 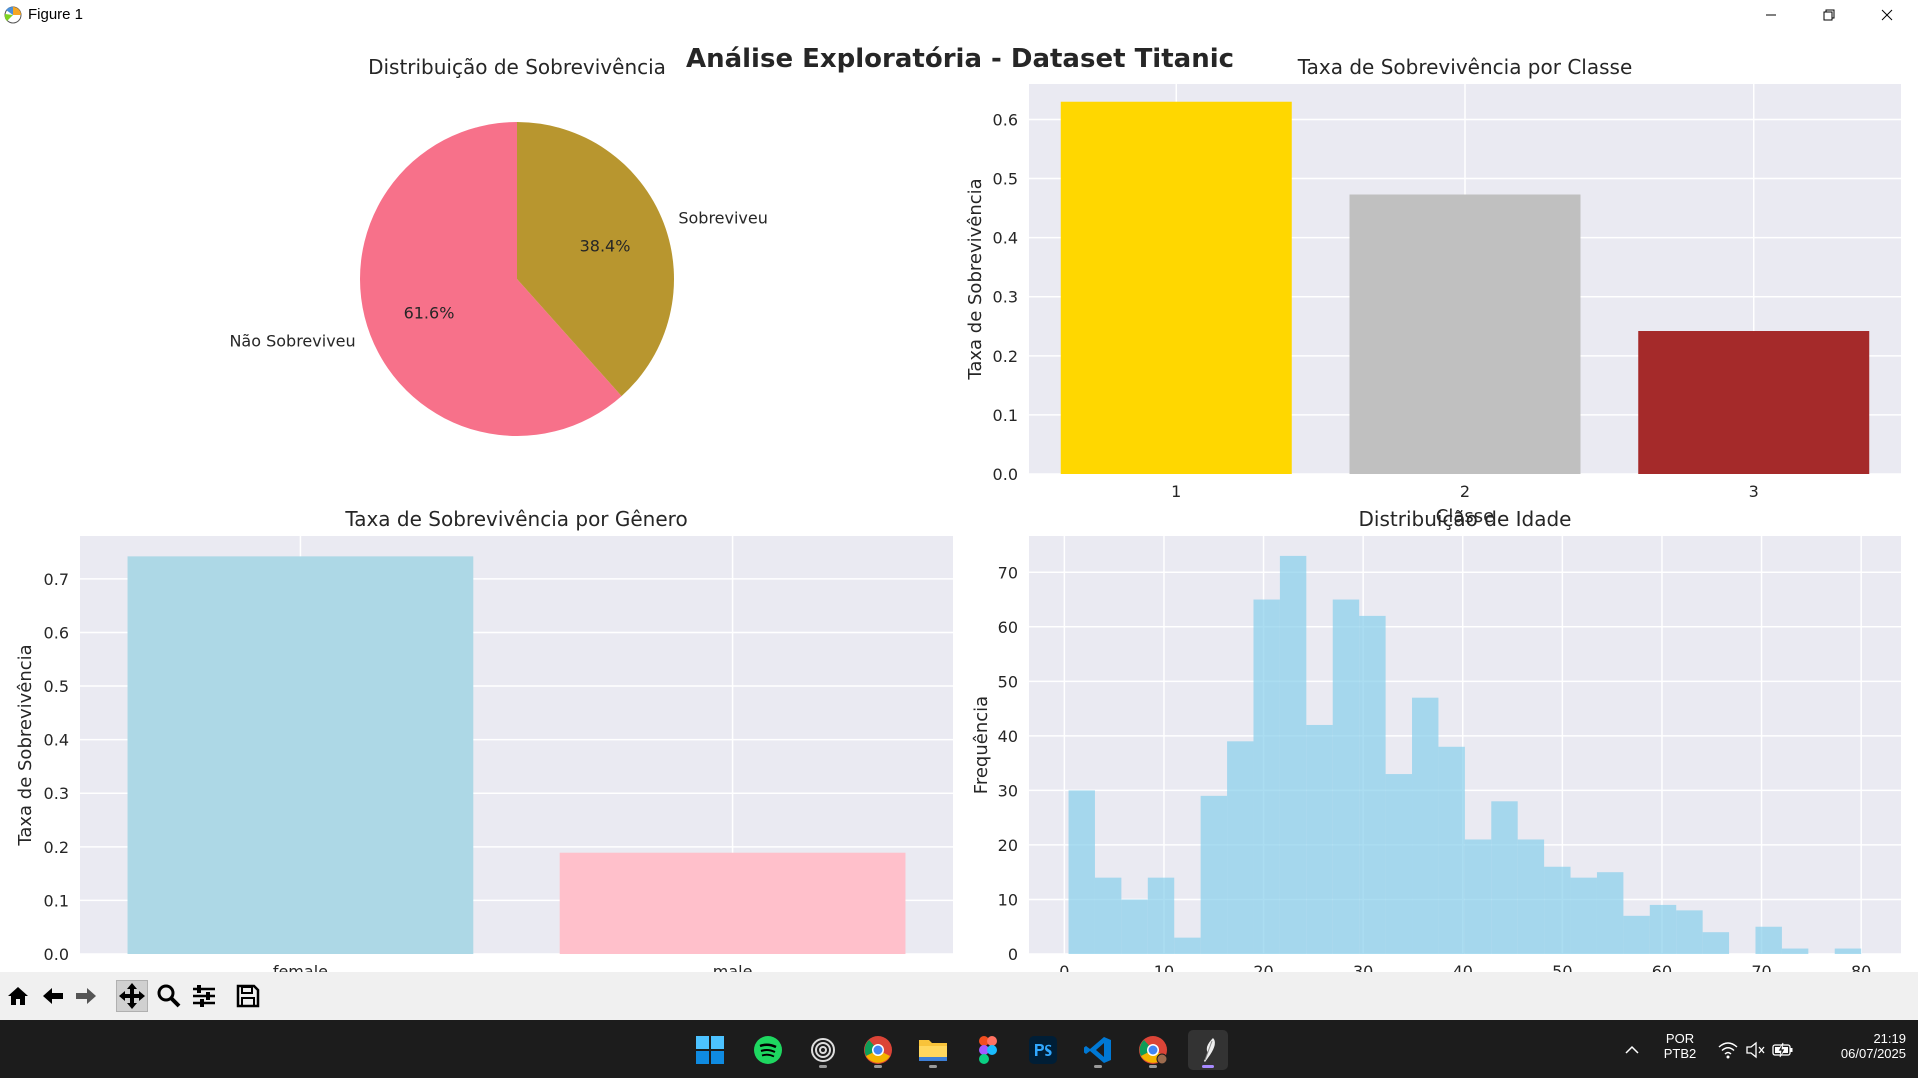 I want to click on class-ytick-label: 0.6, so click(x=1005, y=119).